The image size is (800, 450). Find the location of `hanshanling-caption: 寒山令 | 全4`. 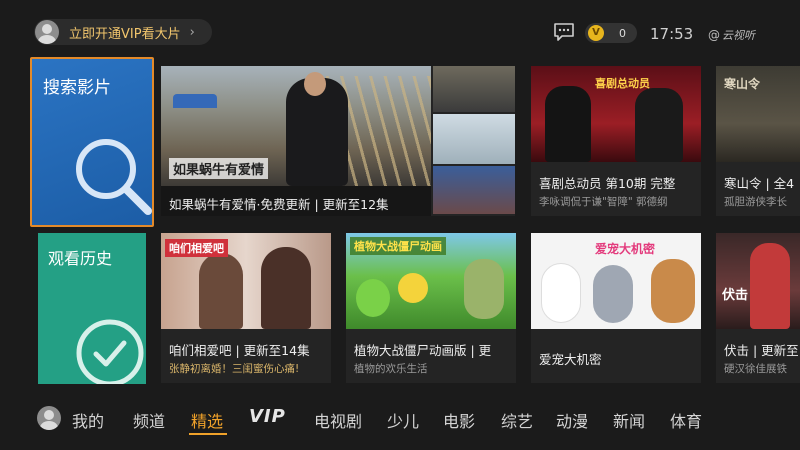

hanshanling-caption: 寒山令 | 全4 is located at coordinates (759, 183).